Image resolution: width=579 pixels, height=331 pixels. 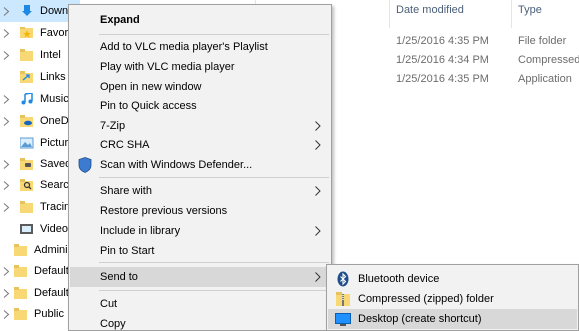 I want to click on menu-item-play-with-vlc: Play with VLC media player, so click(x=200, y=67).